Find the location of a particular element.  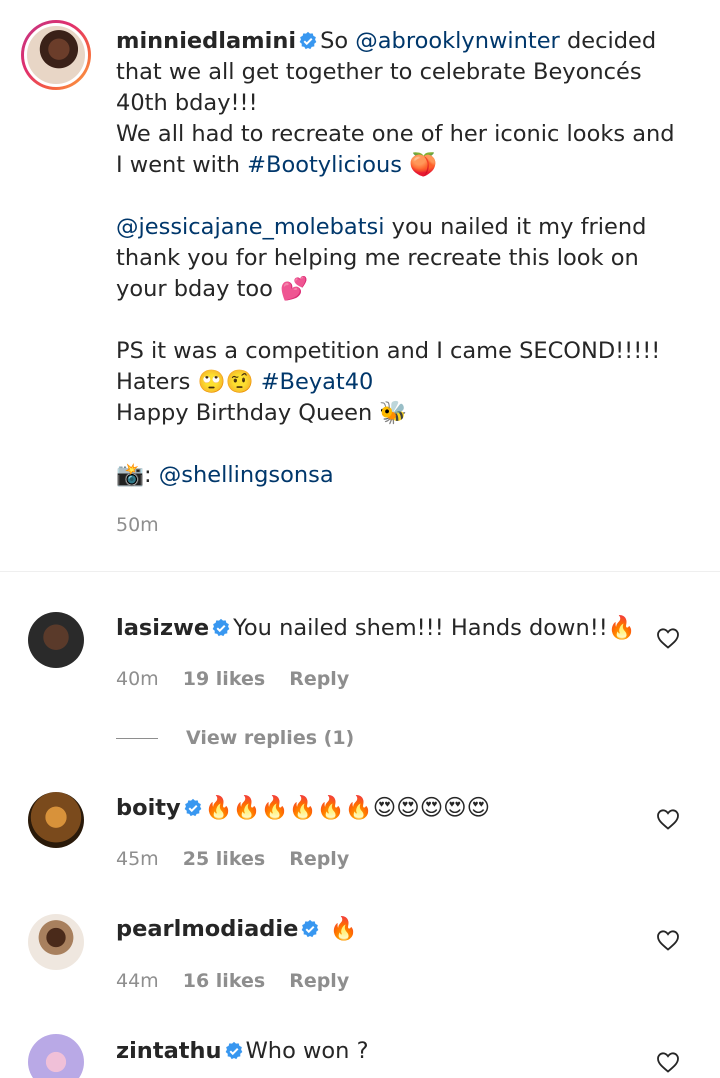

likes-count: 25 likes is located at coordinates (224, 859).